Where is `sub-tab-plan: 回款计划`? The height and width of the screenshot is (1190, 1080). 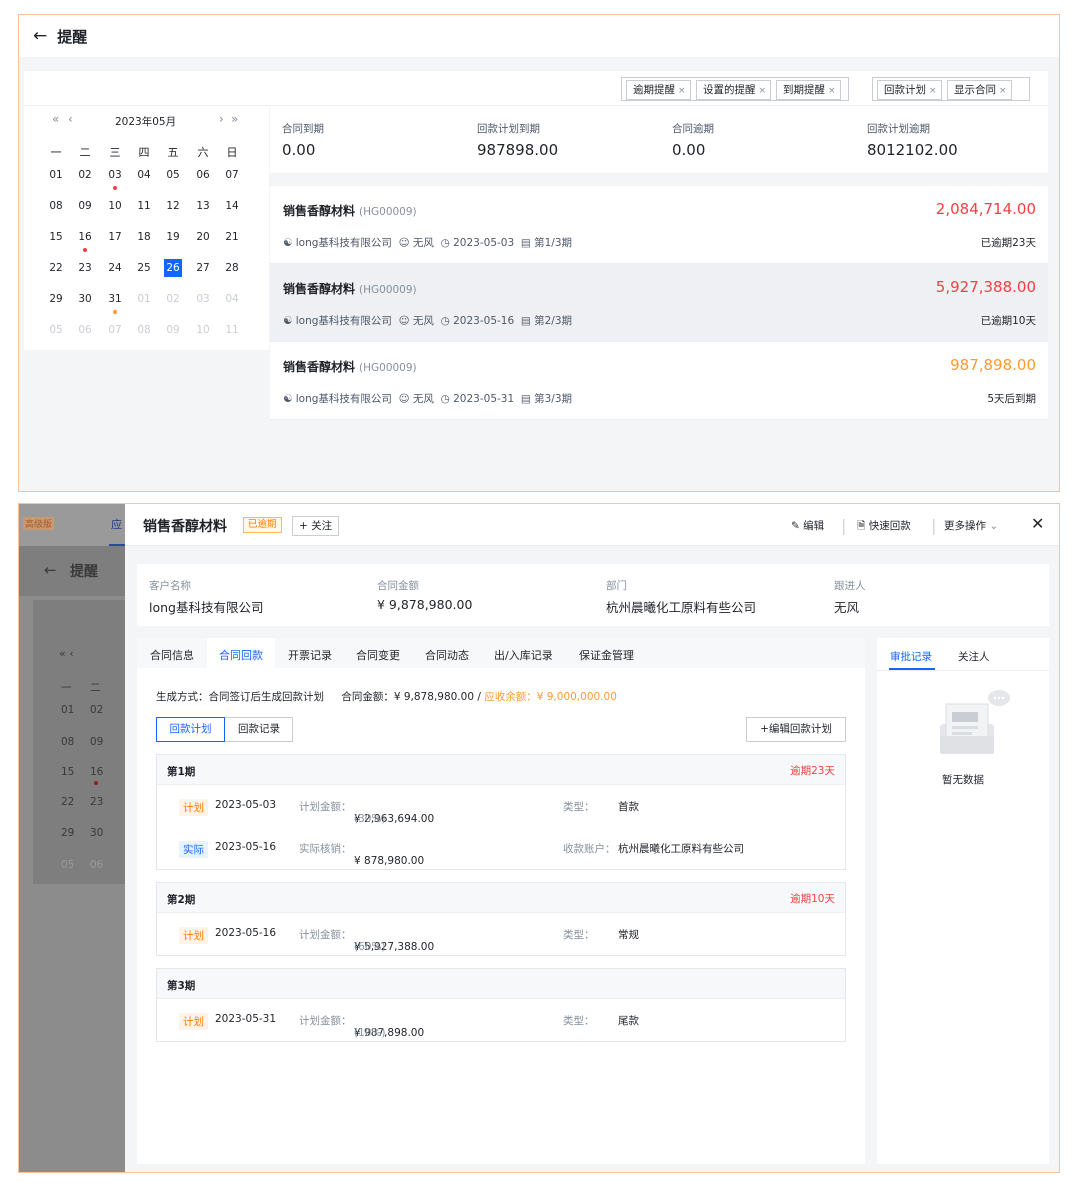 sub-tab-plan: 回款计划 is located at coordinates (190, 729).